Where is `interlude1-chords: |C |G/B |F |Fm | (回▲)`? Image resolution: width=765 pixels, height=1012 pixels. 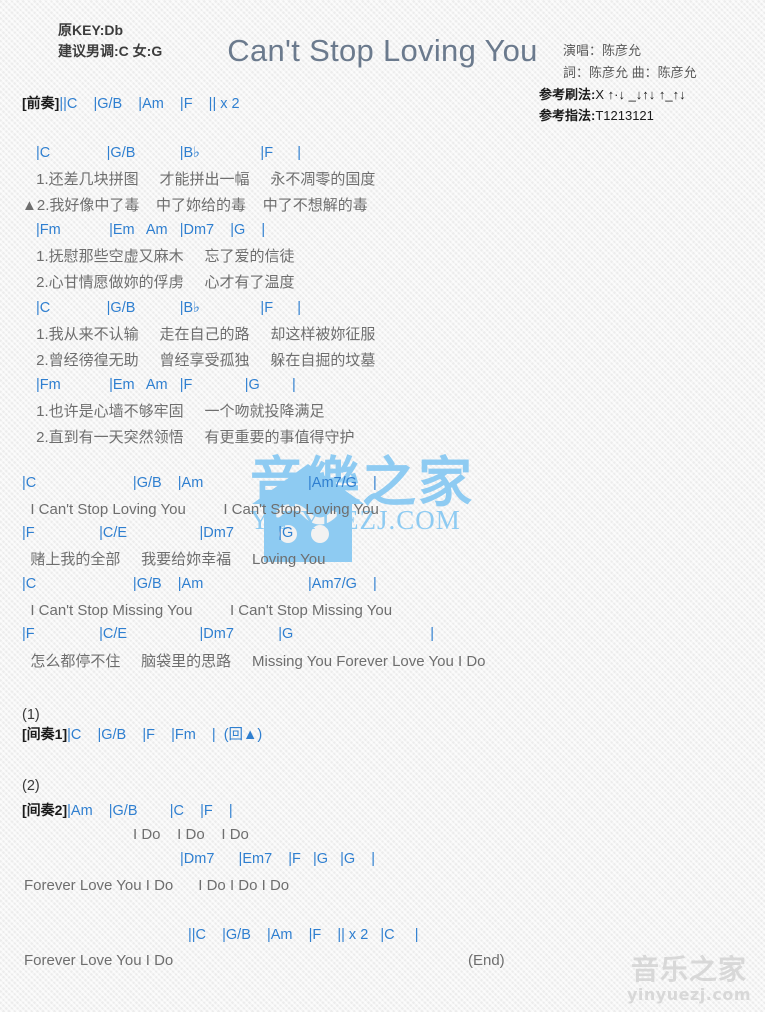 interlude1-chords: |C |G/B |F |Fm | (回▲) is located at coordinates (165, 735).